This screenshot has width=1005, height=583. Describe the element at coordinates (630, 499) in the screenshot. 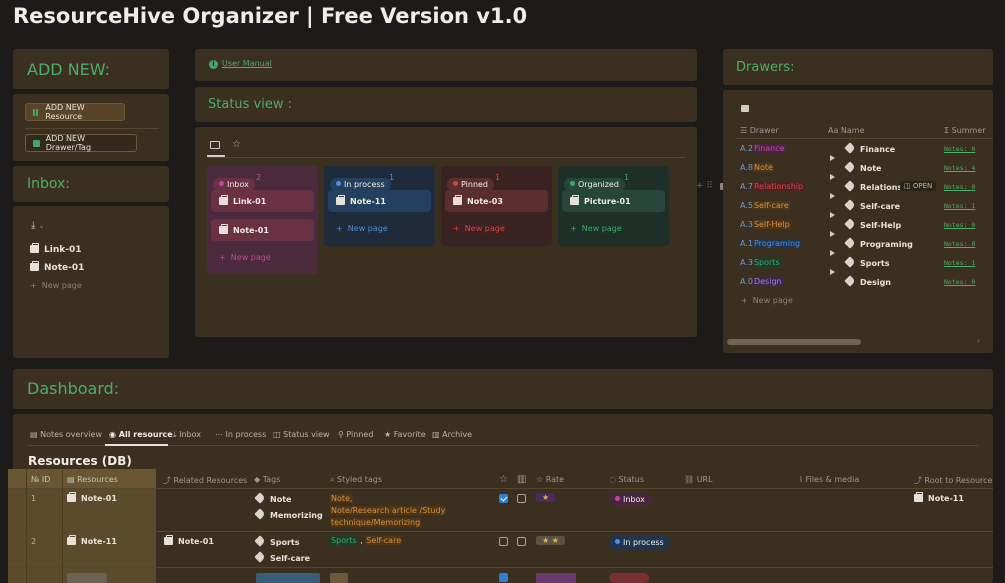

I see `row-status: Inbox` at that location.